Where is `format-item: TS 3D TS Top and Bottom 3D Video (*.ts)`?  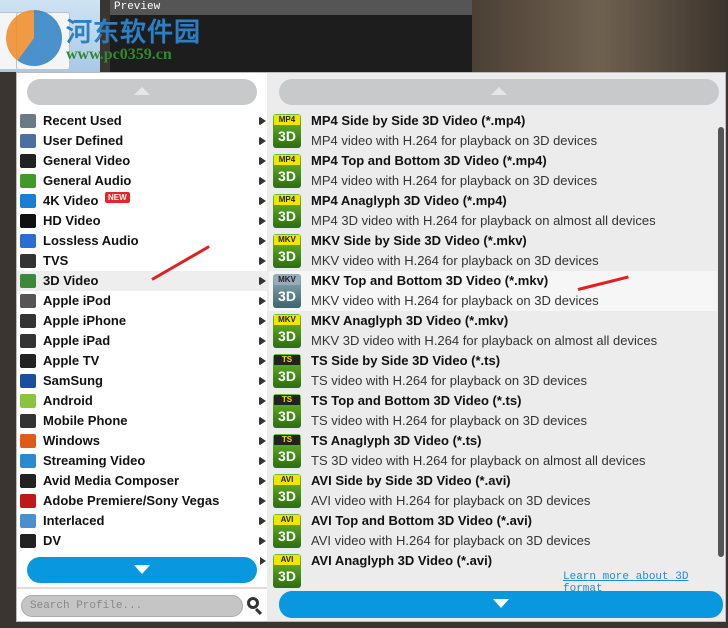
format-item: TS 3D TS Top and Bottom 3D Video (*.ts) is located at coordinates (488, 409).